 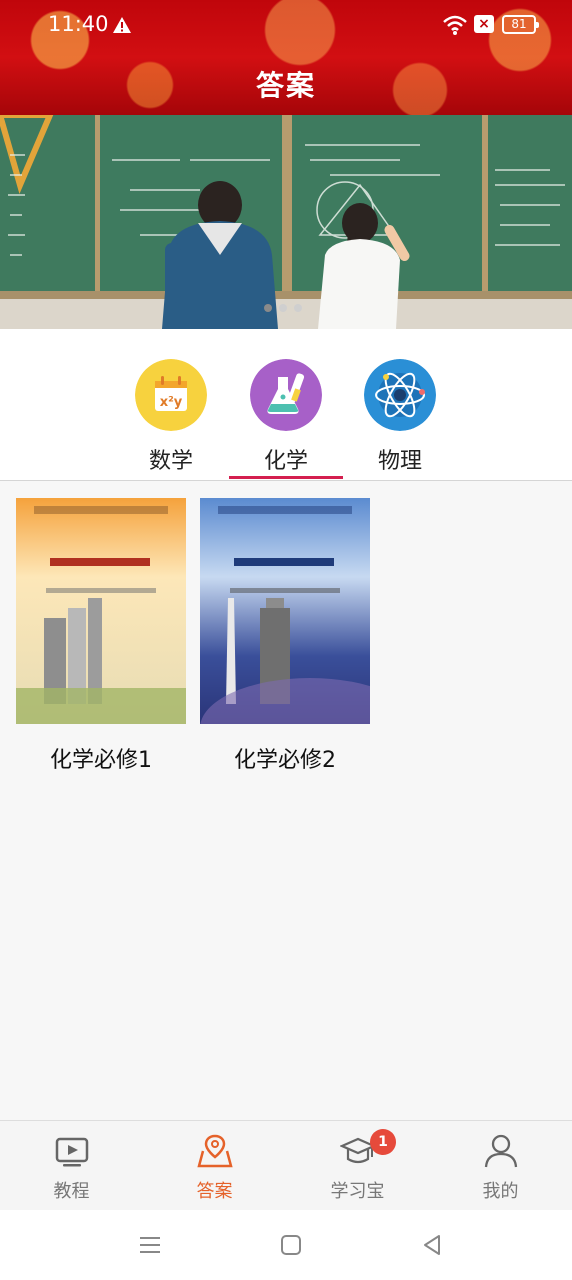 I want to click on tab-label: 物理, so click(x=399, y=461).